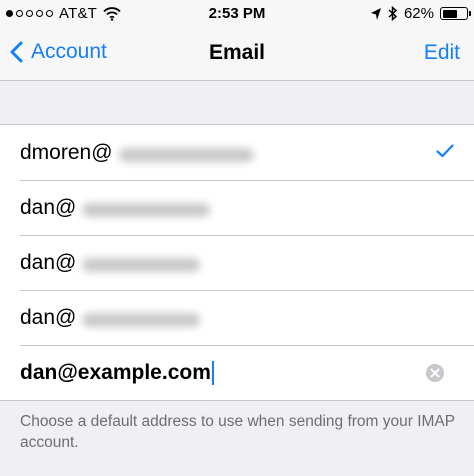 Image resolution: width=474 pixels, height=476 pixels. I want to click on battery-icon, so click(455, 13).